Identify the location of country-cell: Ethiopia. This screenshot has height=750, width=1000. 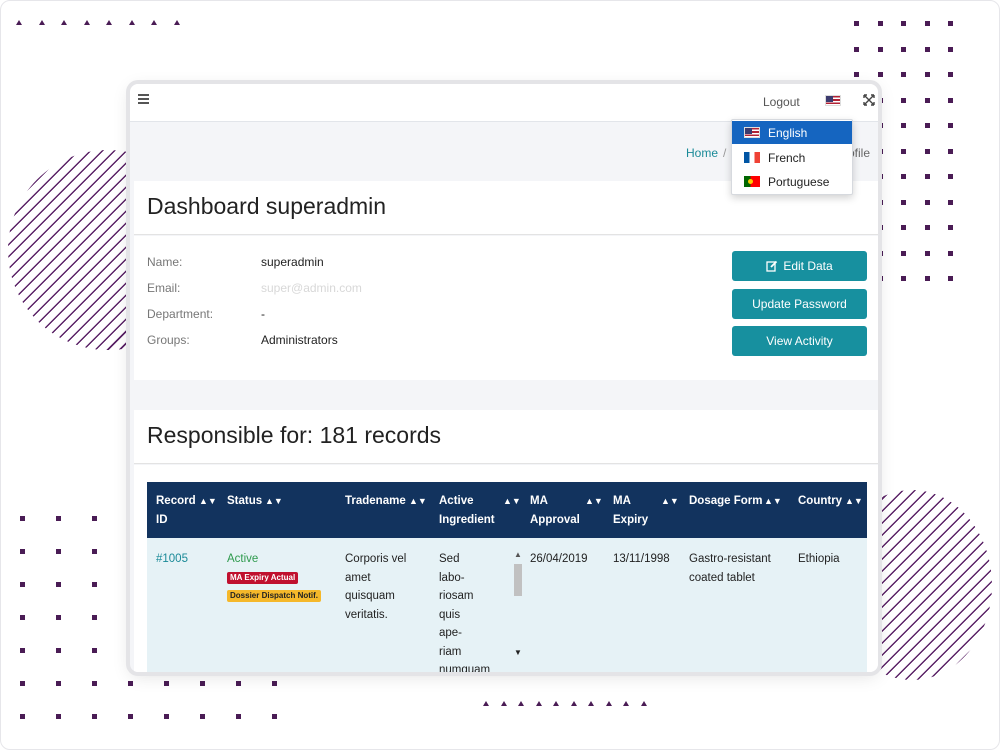
(819, 559).